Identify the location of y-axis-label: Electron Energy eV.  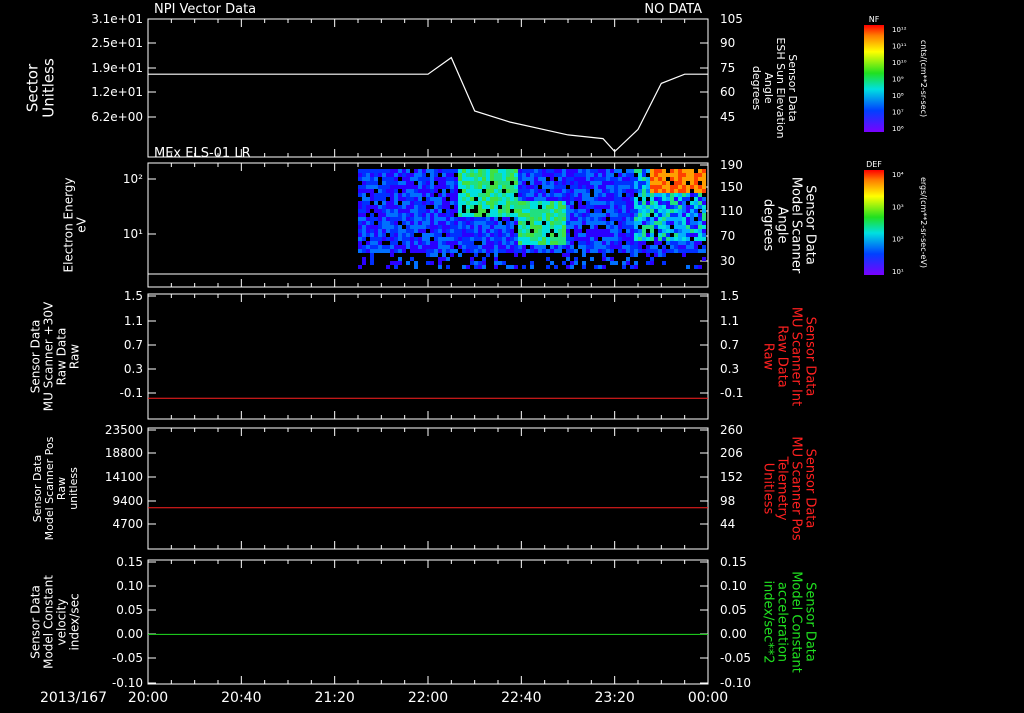
(75, 224).